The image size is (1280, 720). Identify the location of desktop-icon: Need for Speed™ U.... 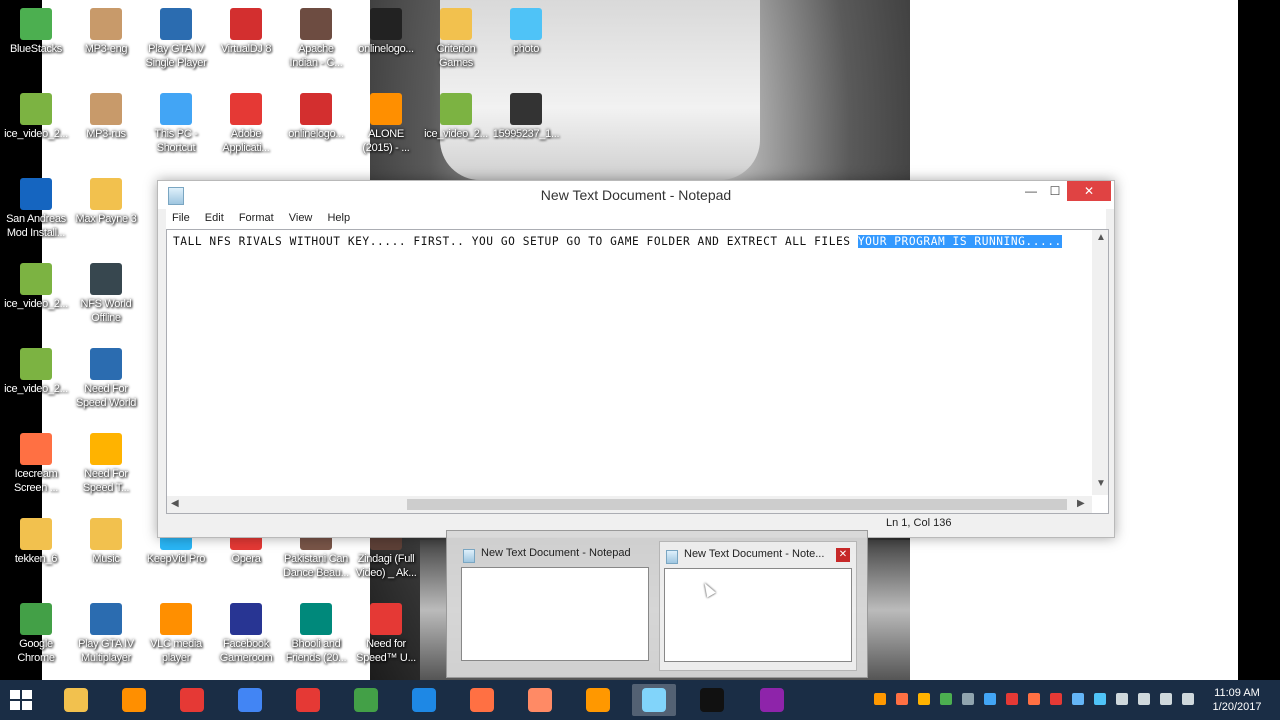
(386, 634).